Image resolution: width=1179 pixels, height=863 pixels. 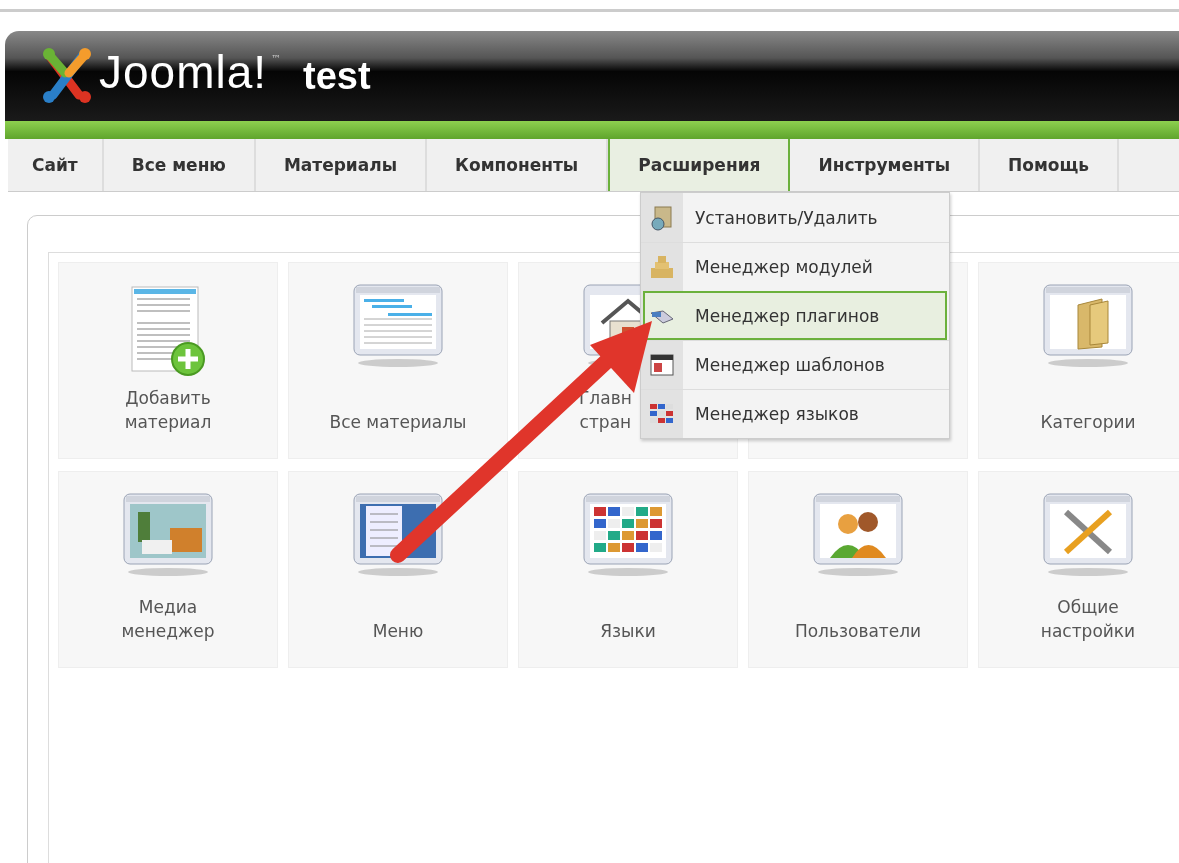 I want to click on tile-label: Меню, so click(x=398, y=631).